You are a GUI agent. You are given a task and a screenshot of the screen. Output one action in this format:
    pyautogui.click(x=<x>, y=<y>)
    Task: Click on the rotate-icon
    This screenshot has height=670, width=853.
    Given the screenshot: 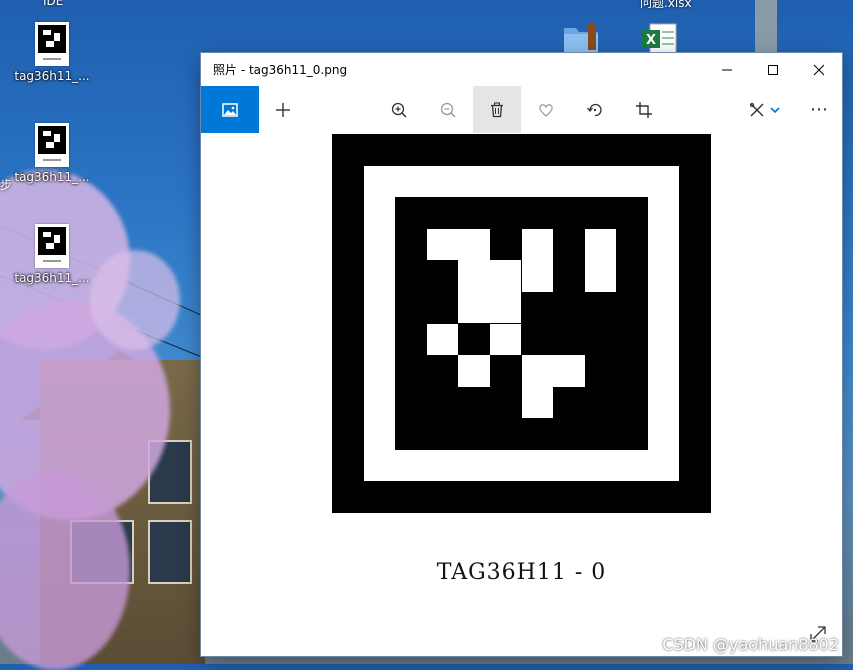 What is the action you would take?
    pyautogui.click(x=594, y=109)
    